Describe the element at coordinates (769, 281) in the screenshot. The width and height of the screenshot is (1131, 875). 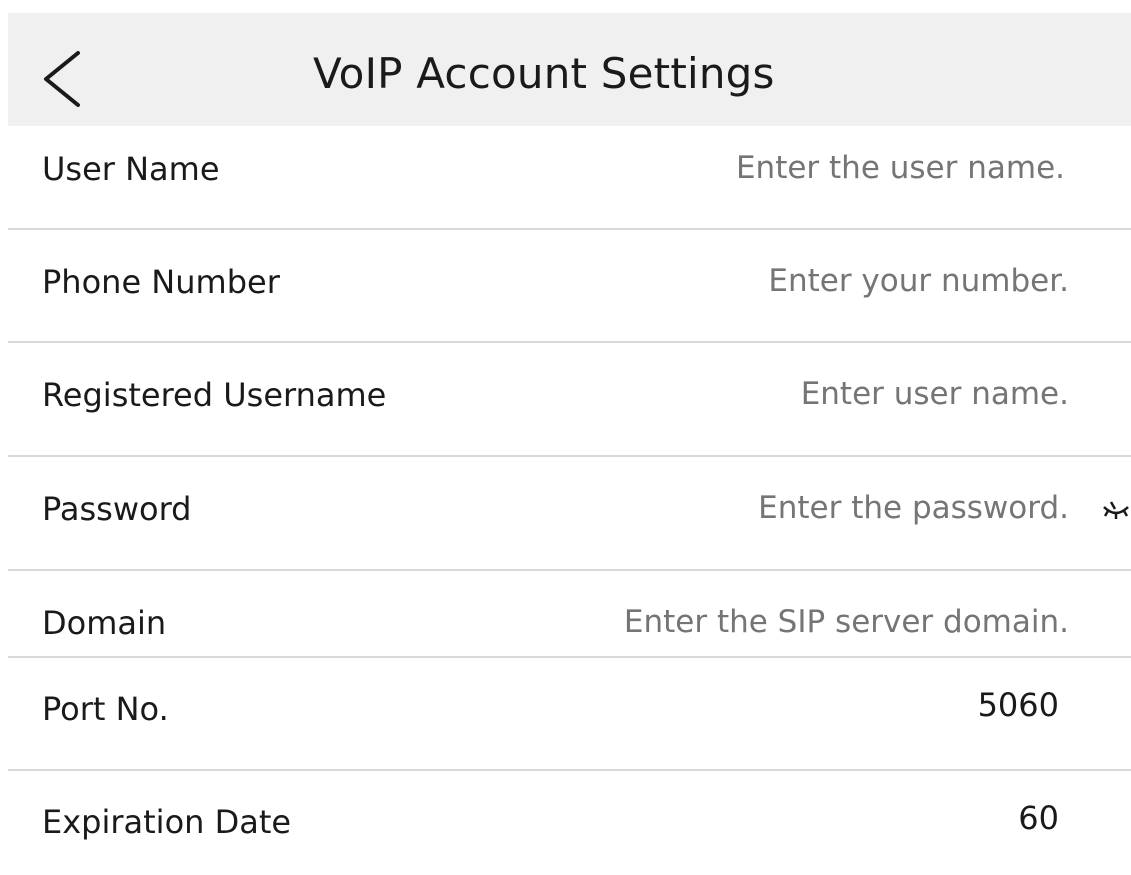
I see `phone-number-input` at that location.